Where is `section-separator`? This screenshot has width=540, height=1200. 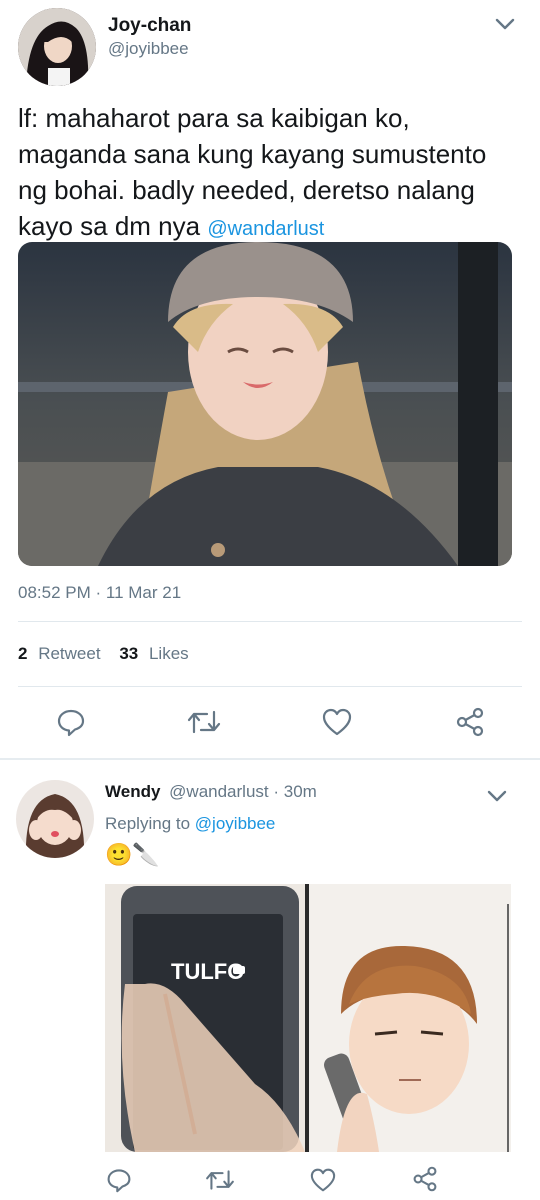 section-separator is located at coordinates (270, 759).